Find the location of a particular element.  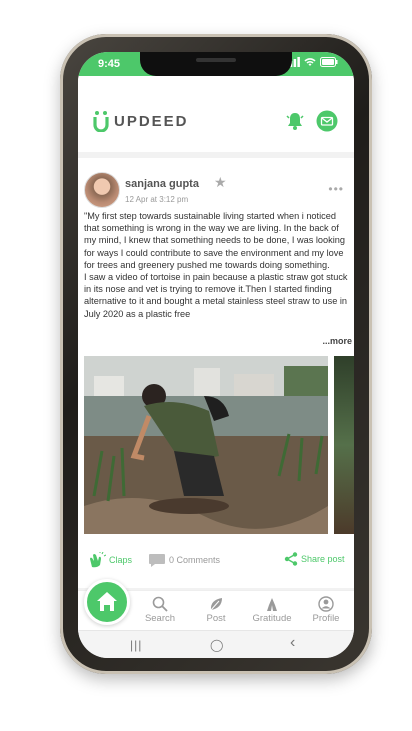

wifi-icon is located at coordinates (310, 62).